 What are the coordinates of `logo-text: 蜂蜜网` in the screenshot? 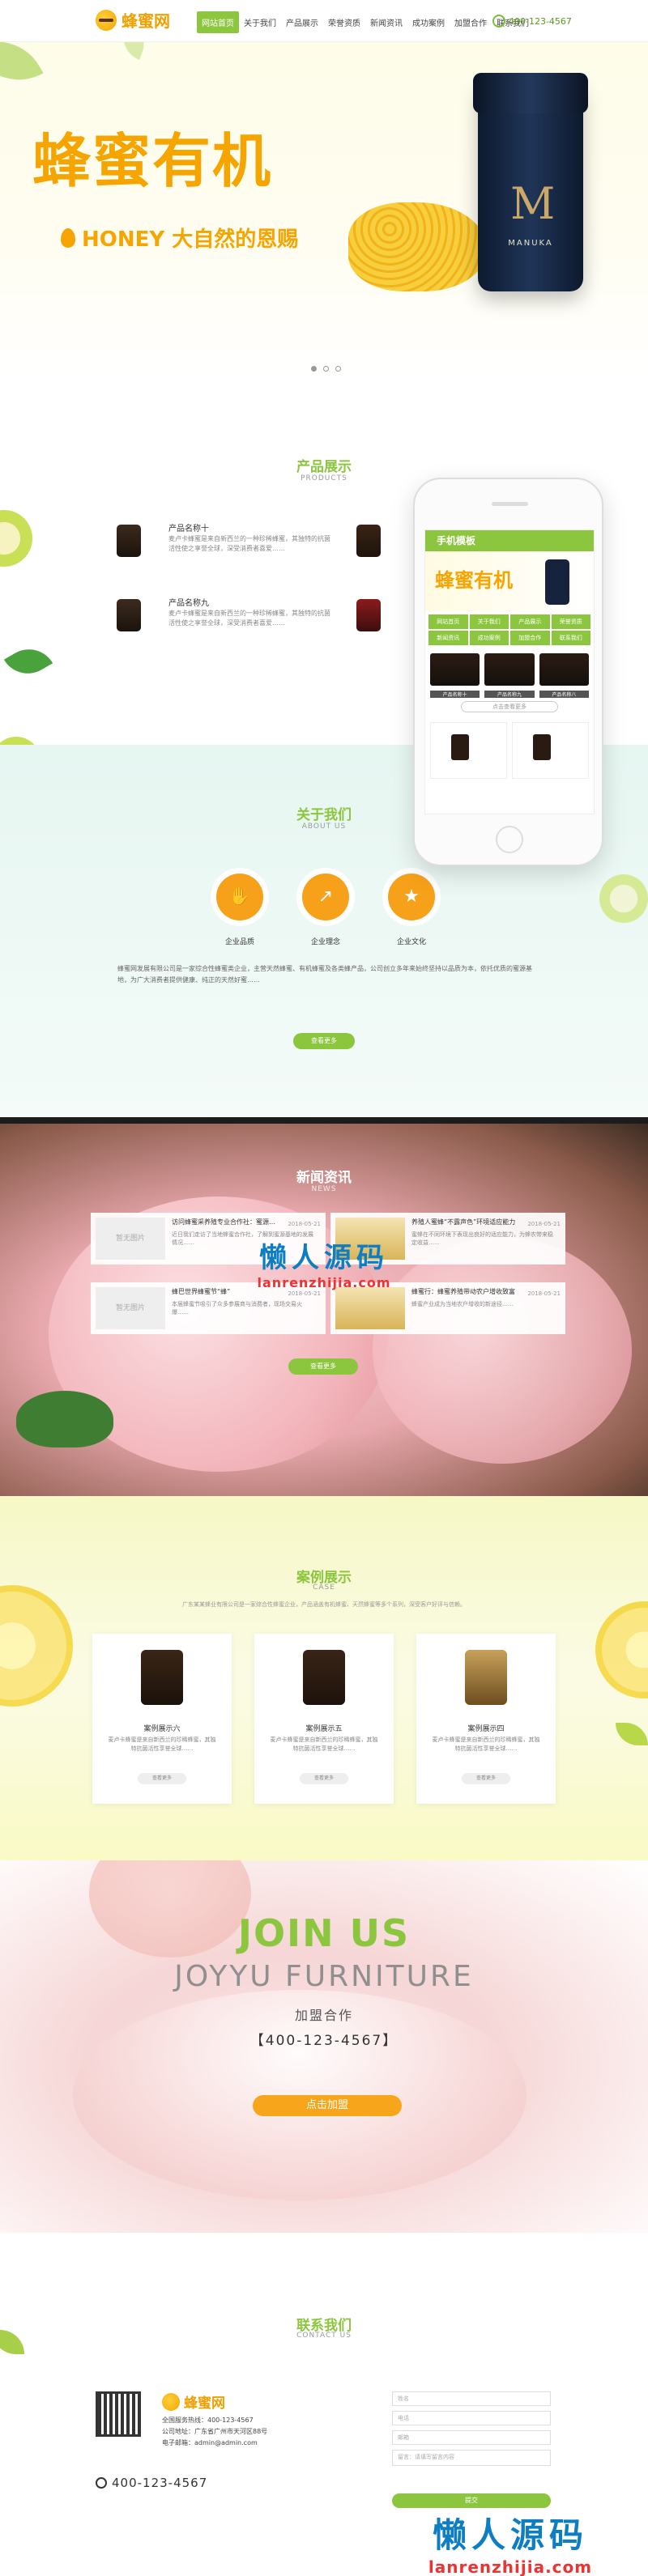 It's located at (146, 21).